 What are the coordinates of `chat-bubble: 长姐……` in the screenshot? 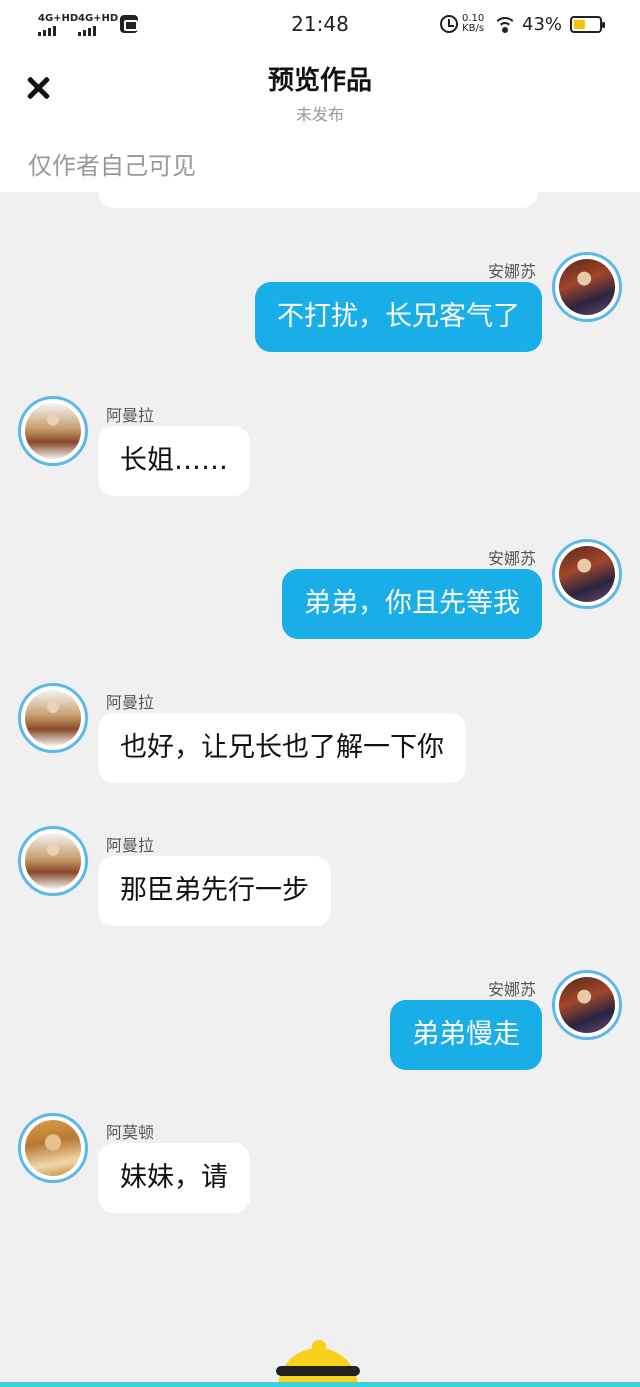 It's located at (174, 461).